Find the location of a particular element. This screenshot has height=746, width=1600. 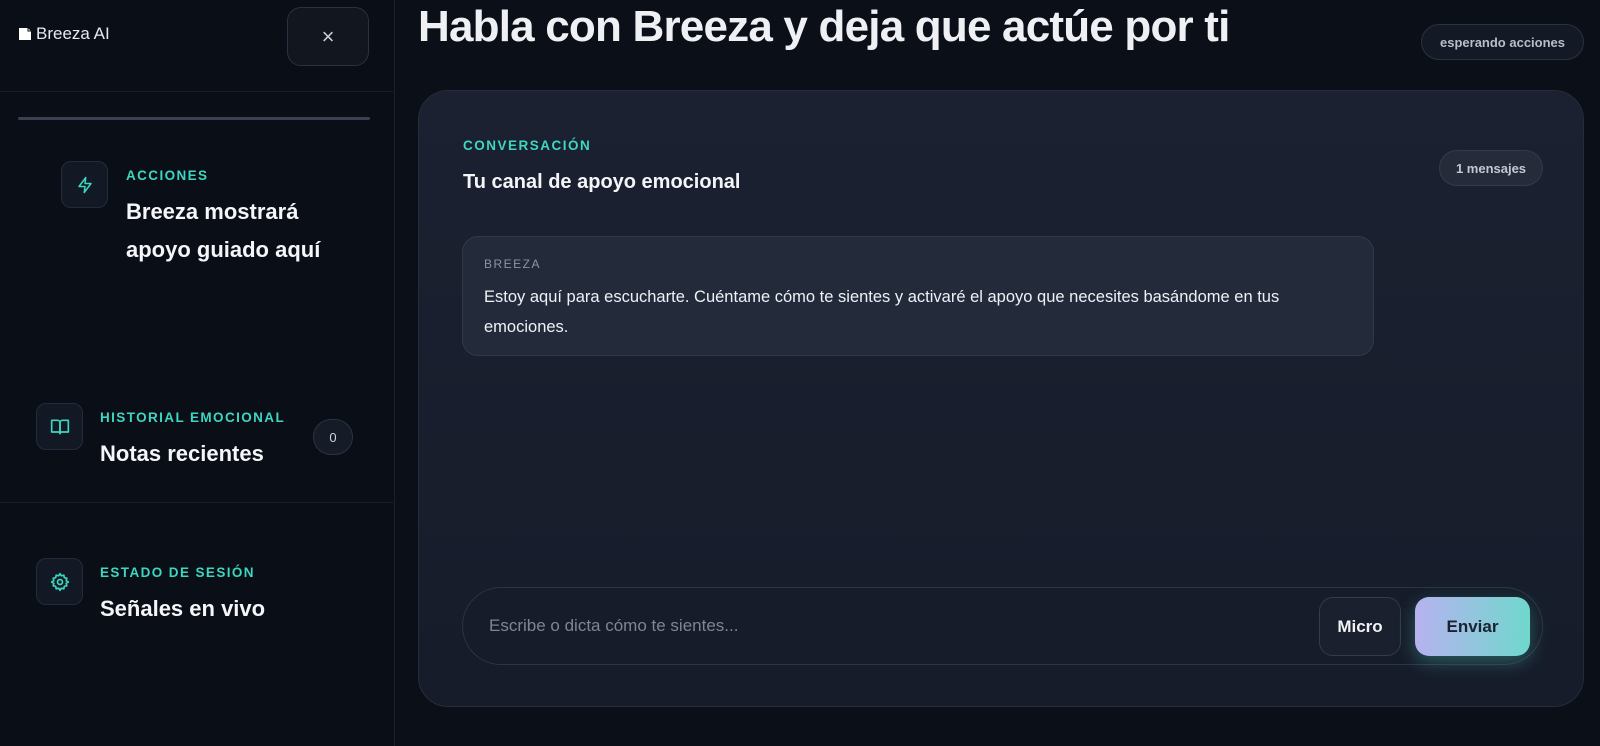

message-input is located at coordinates (889, 626).